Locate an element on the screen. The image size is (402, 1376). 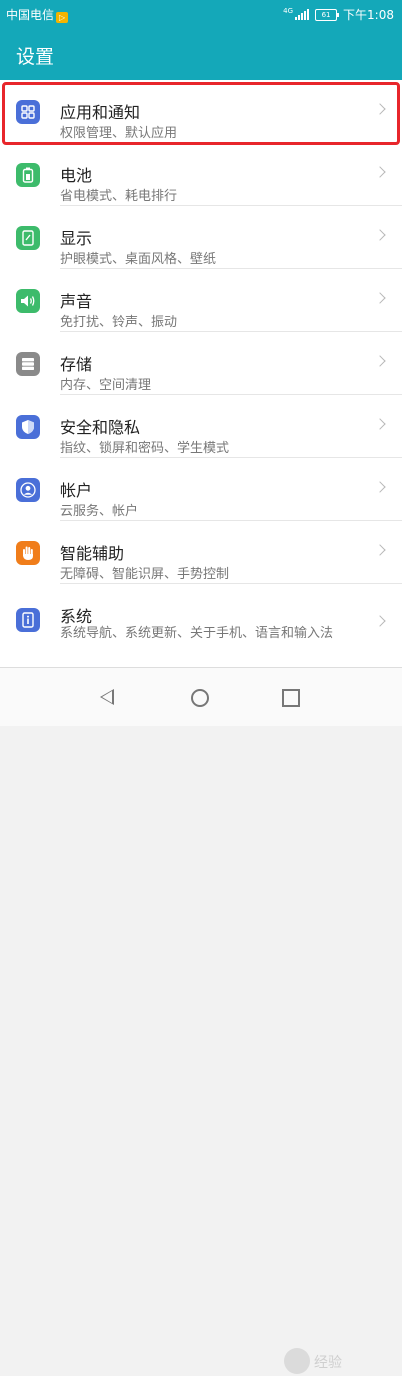
recent-apps-square-icon is located at coordinates (291, 698).